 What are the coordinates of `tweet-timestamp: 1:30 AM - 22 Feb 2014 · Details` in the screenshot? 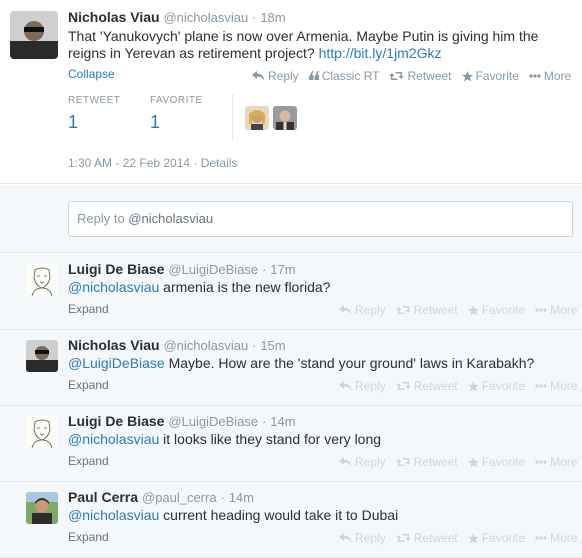 It's located at (152, 163).